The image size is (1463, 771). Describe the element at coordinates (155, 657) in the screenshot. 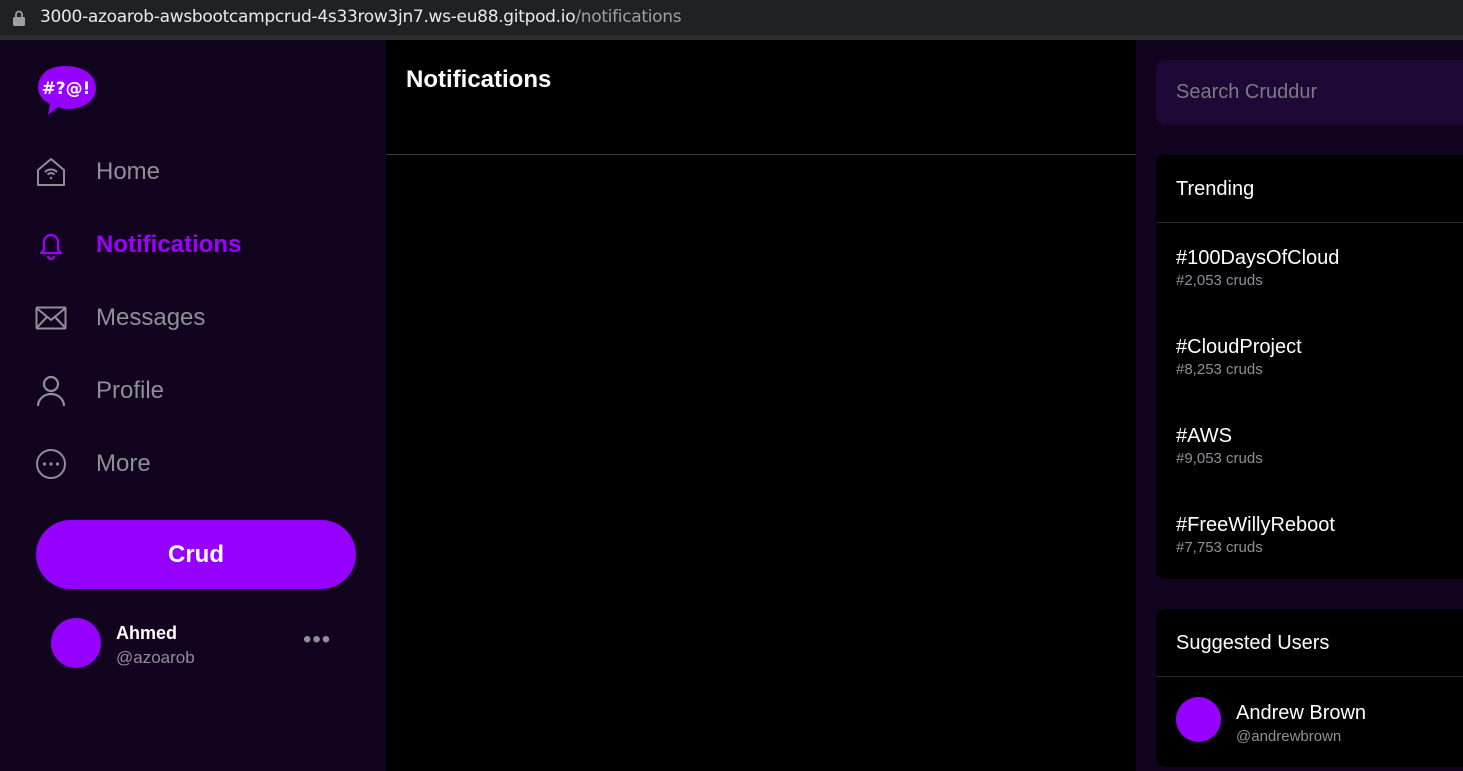

I see `current-user-handle: @azoarob` at that location.